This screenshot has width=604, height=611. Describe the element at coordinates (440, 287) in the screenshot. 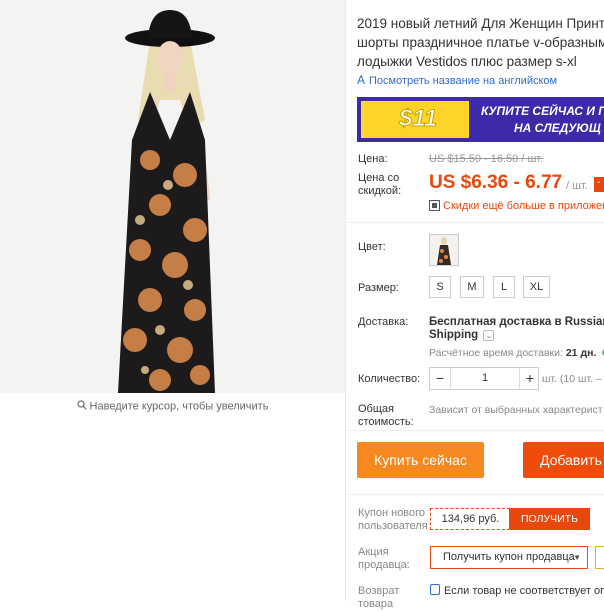

I see `size-option-s: S` at that location.